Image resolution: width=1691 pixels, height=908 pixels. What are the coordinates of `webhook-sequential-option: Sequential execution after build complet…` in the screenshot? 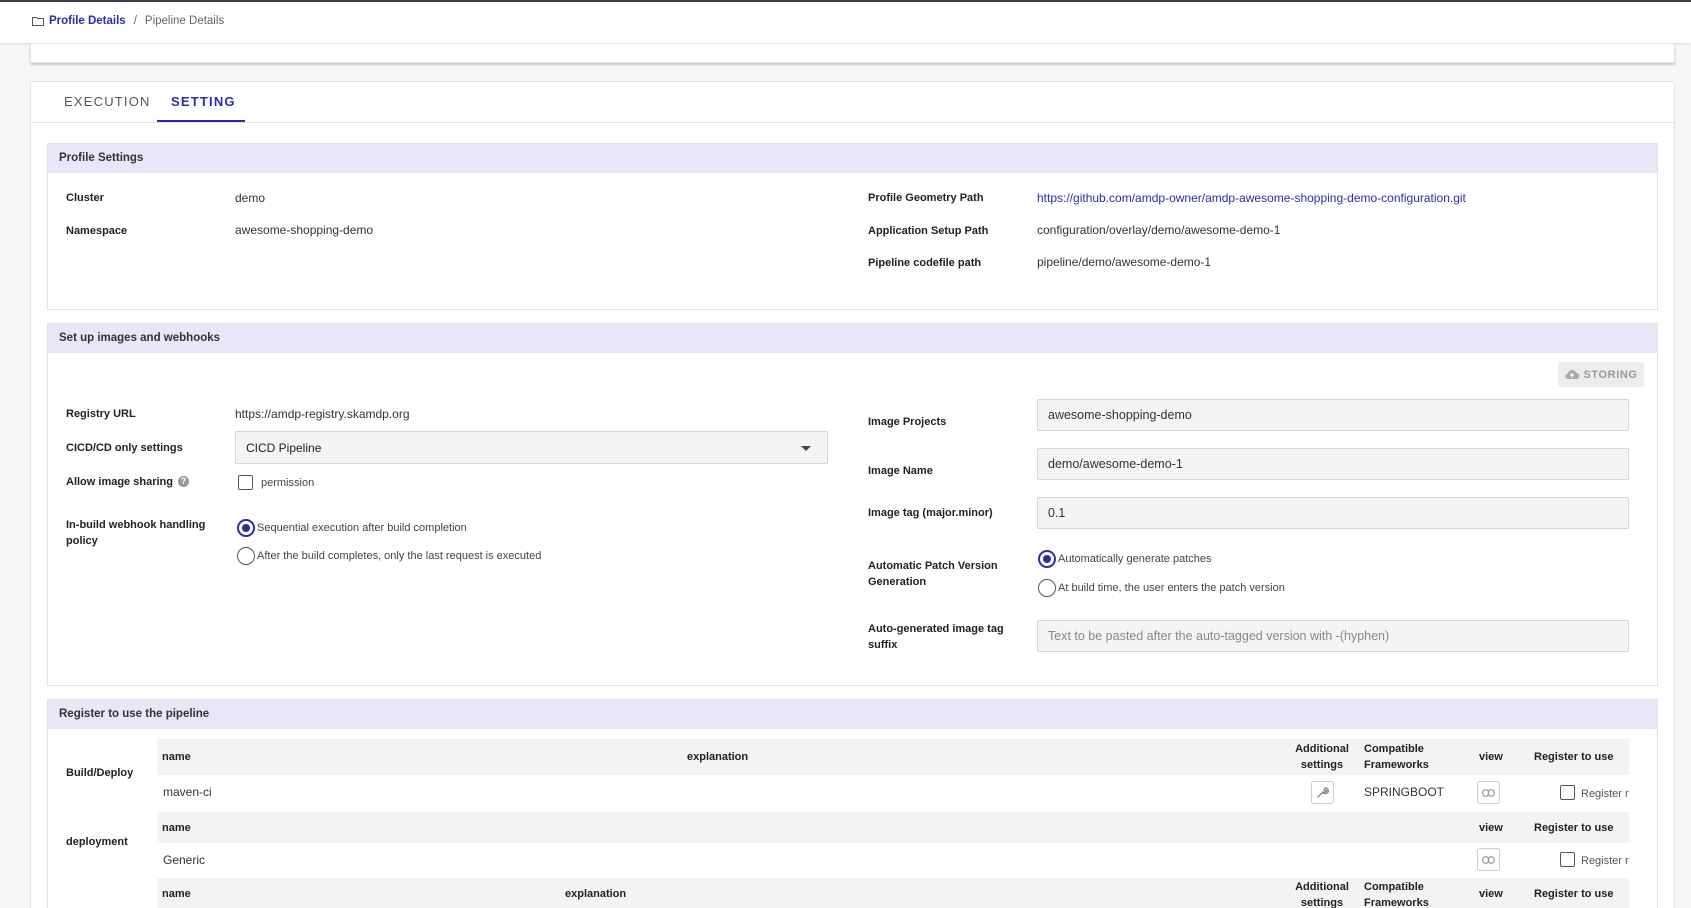 It's located at (362, 528).